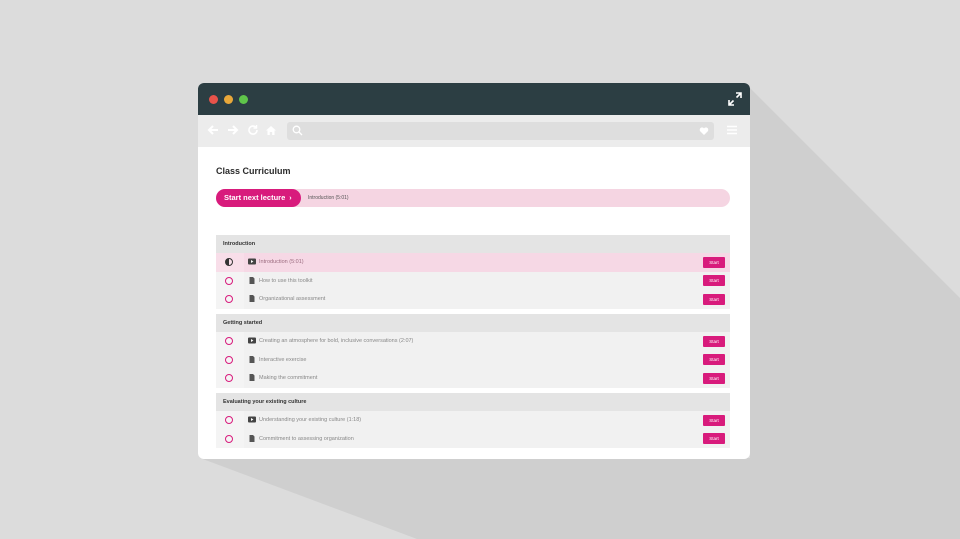 The height and width of the screenshot is (539, 960). I want to click on heart-icon, so click(704, 131).